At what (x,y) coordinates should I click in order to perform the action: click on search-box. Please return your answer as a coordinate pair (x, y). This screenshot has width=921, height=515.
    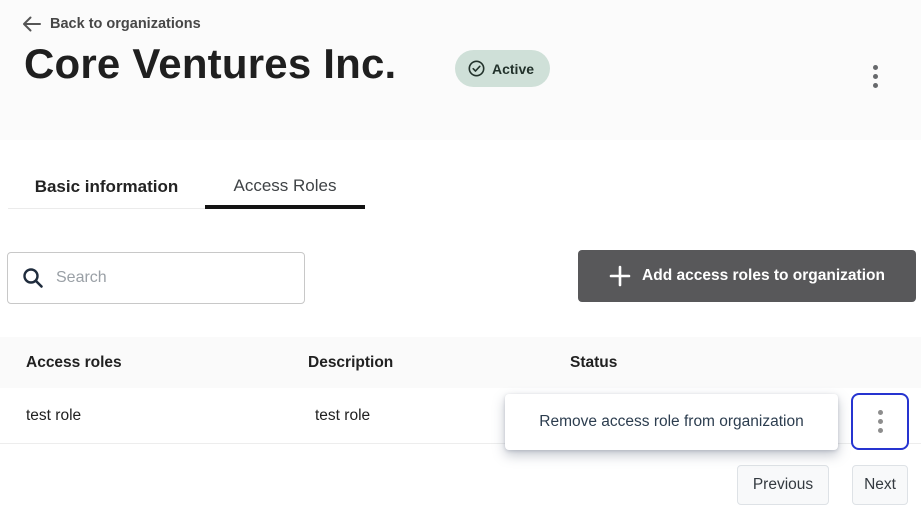
    Looking at the image, I should click on (156, 278).